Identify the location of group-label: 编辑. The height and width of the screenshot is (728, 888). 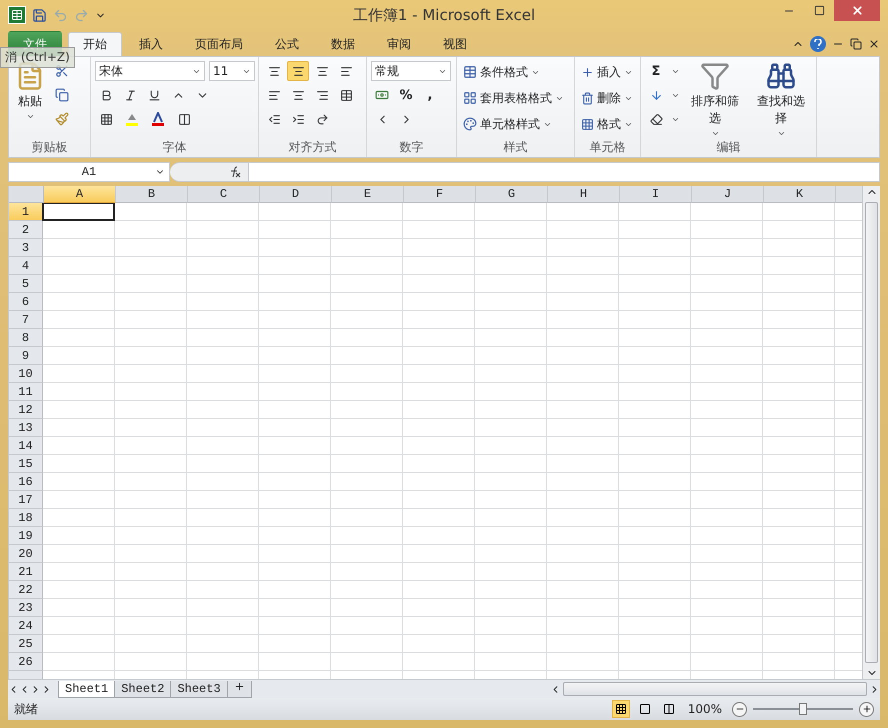
(729, 147).